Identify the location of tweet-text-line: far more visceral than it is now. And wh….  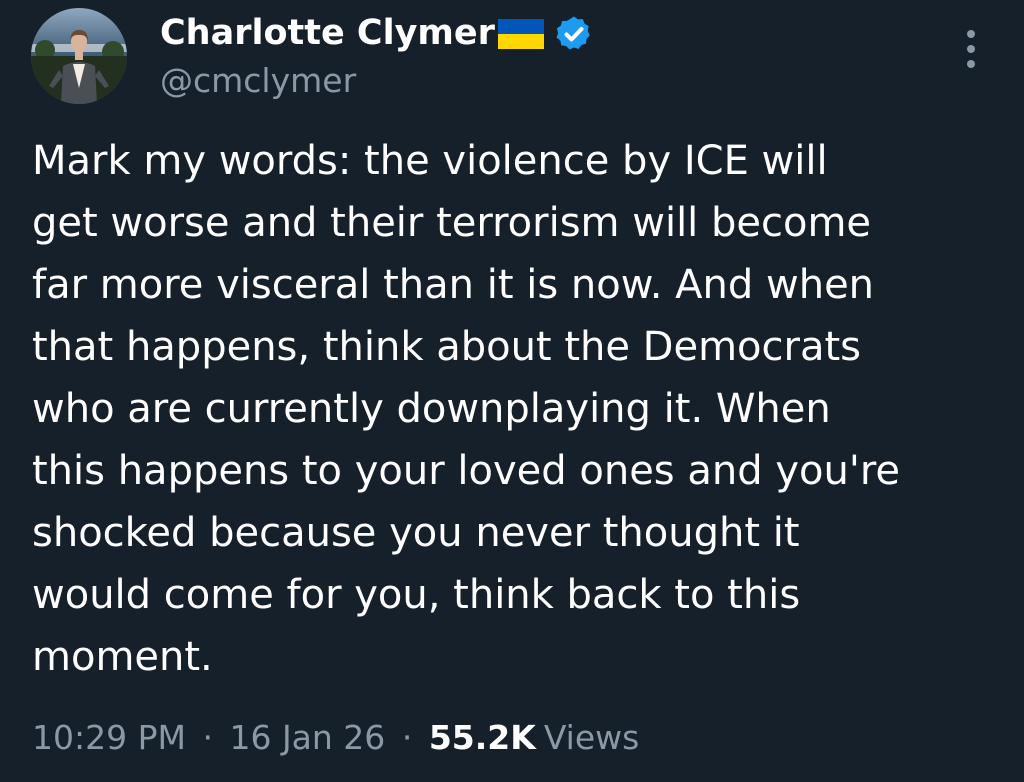
(453, 285).